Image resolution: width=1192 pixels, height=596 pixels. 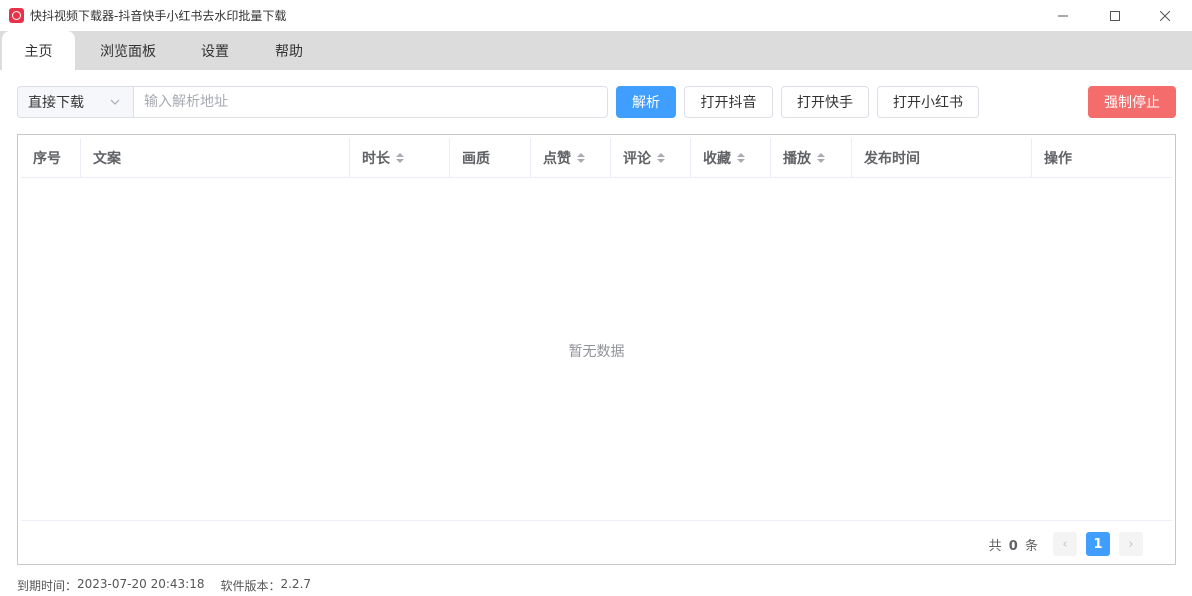 I want to click on close-button, so click(x=1165, y=15).